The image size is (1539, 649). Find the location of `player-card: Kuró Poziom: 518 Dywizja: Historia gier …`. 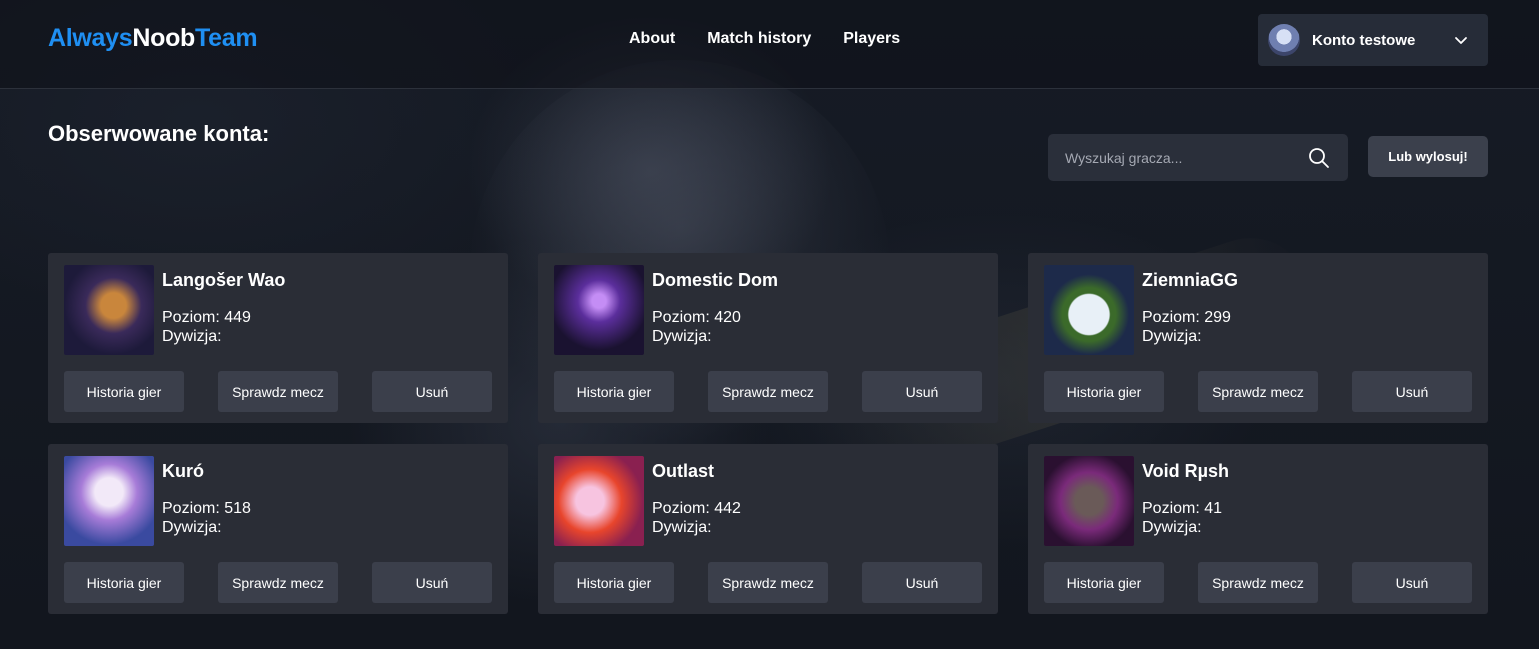

player-card: Kuró Poziom: 518 Dywizja: Historia gier … is located at coordinates (278, 529).